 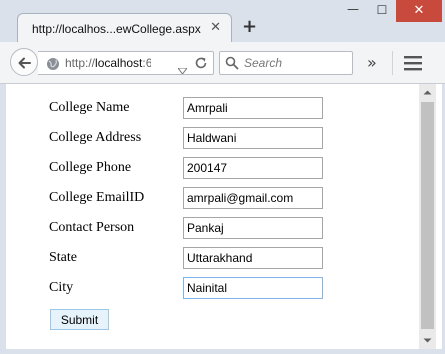 What do you see at coordinates (215, 27) in the screenshot?
I see `tab-close-icon: ✕` at bounding box center [215, 27].